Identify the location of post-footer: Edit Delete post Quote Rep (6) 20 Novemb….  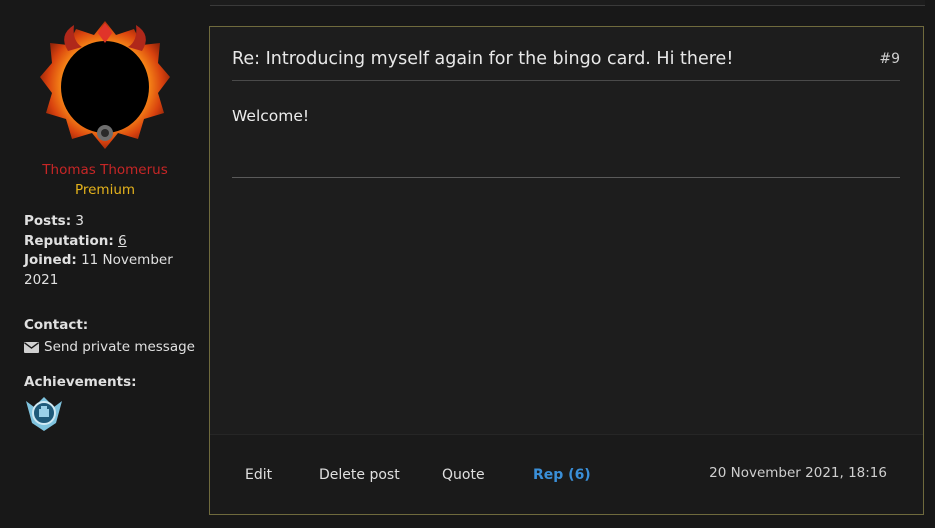
(566, 474).